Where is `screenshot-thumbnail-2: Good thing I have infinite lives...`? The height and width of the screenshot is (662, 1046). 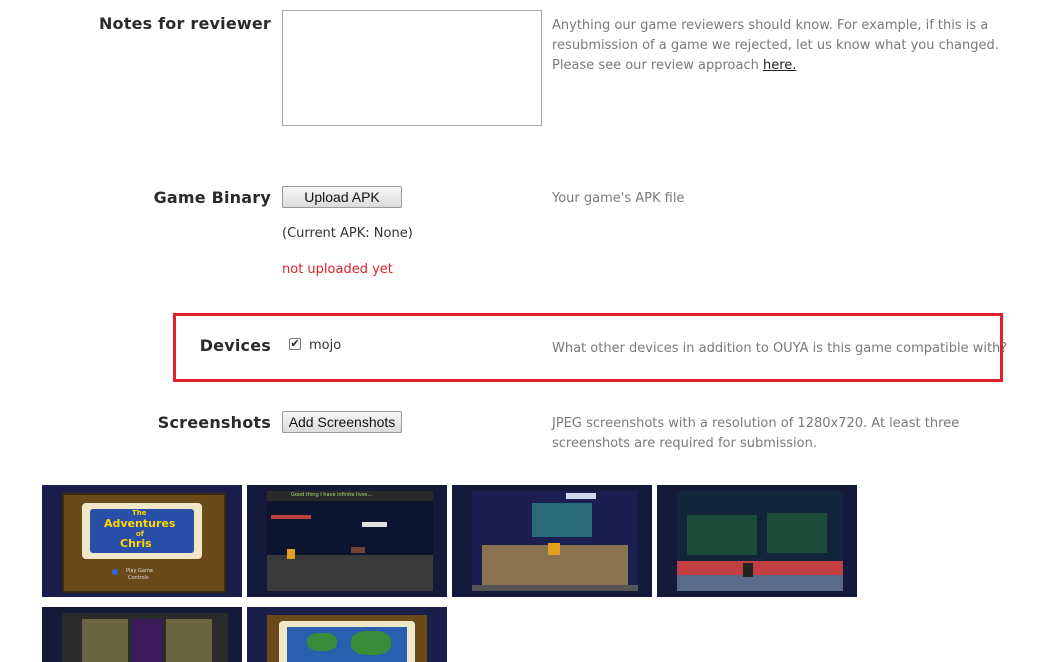
screenshot-thumbnail-2: Good thing I have infinite lives... is located at coordinates (347, 541).